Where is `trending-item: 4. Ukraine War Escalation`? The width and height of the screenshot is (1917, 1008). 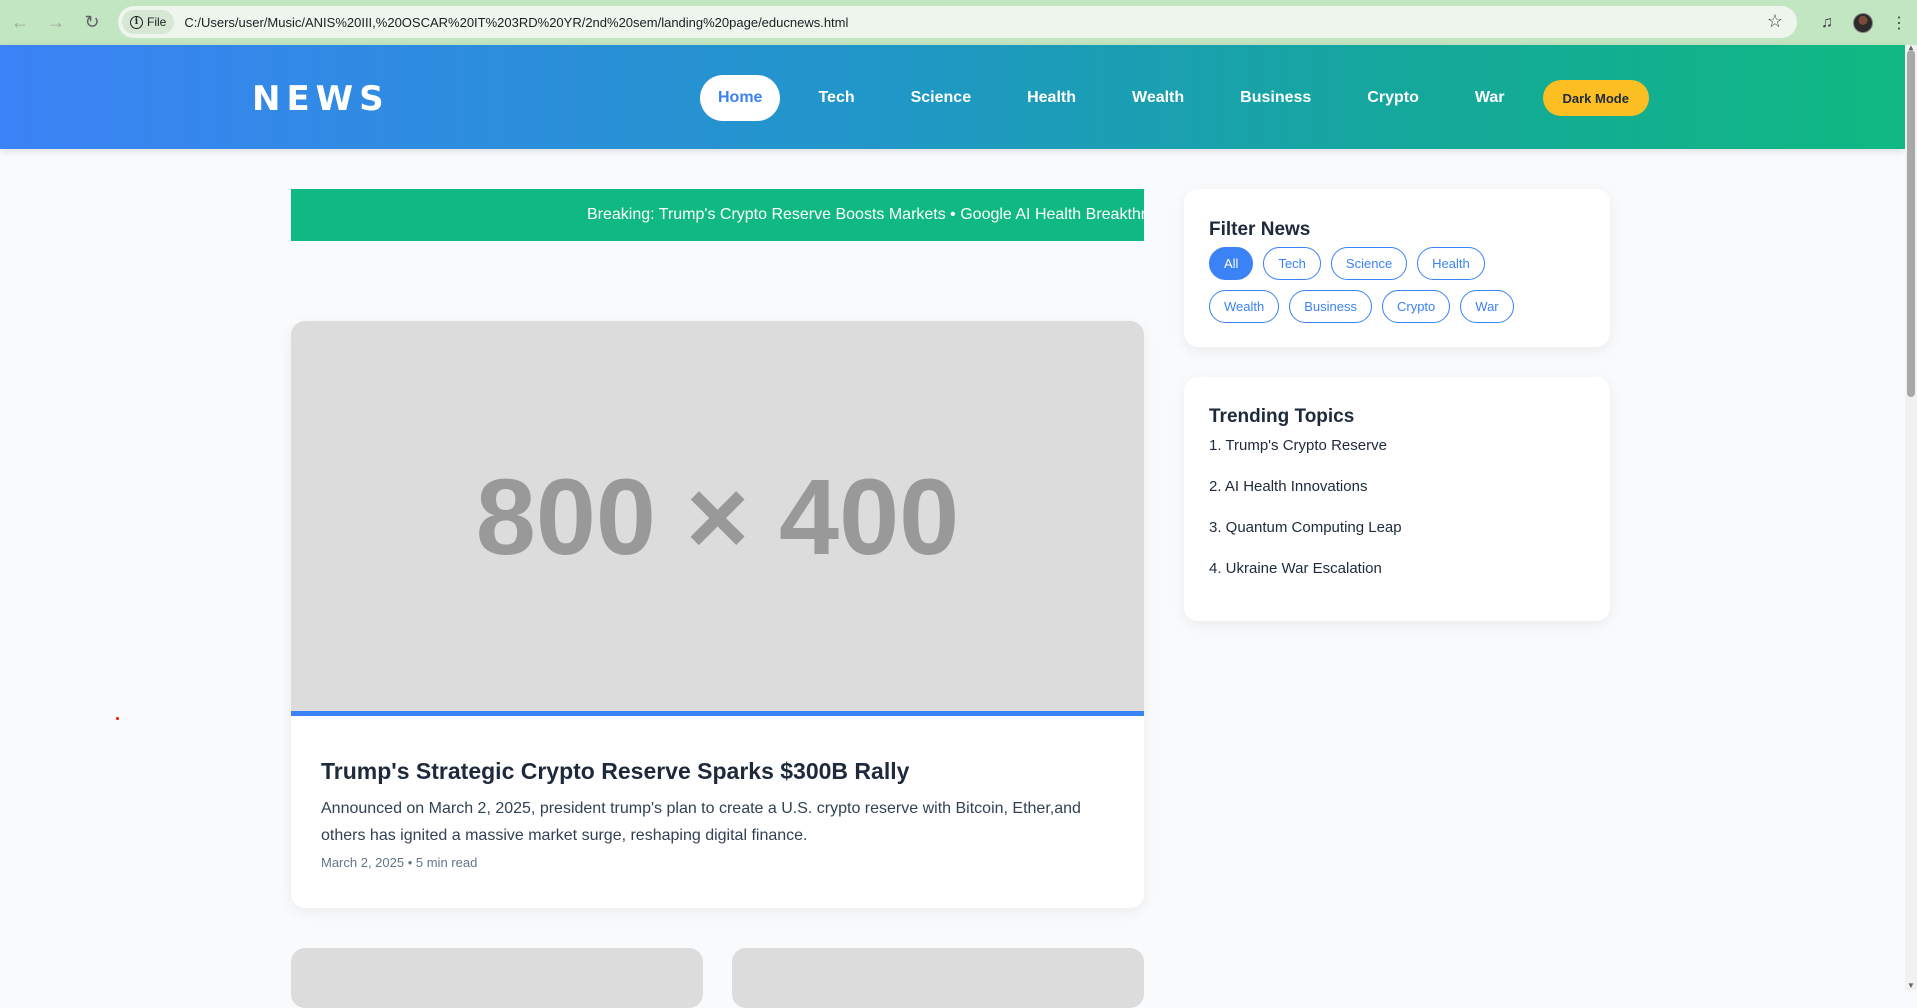 trending-item: 4. Ukraine War Escalation is located at coordinates (1397, 568).